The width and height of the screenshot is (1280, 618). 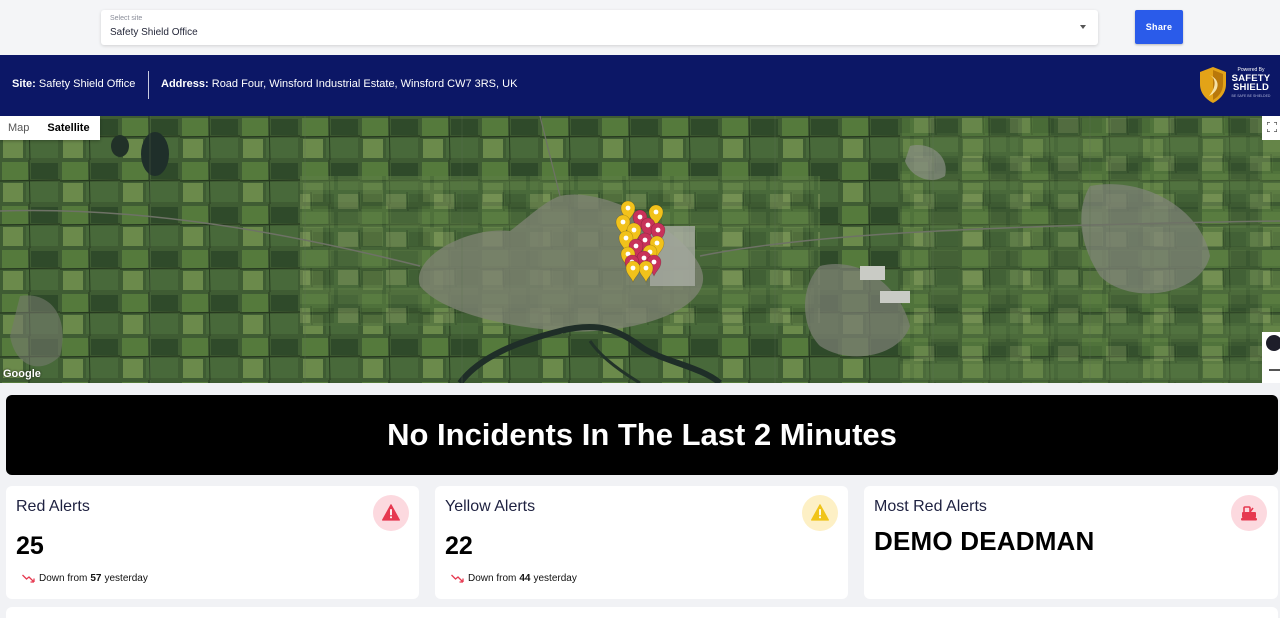 I want to click on shield-logo-icon, so click(x=1213, y=85).